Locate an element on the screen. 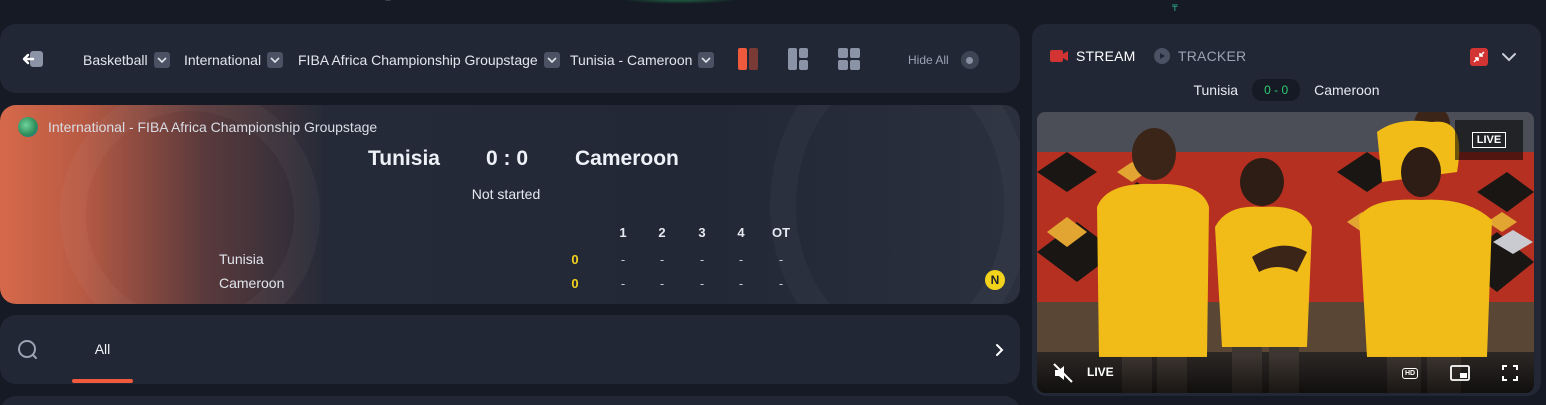 The width and height of the screenshot is (1546, 405). fullscreen-button is located at coordinates (1510, 373).